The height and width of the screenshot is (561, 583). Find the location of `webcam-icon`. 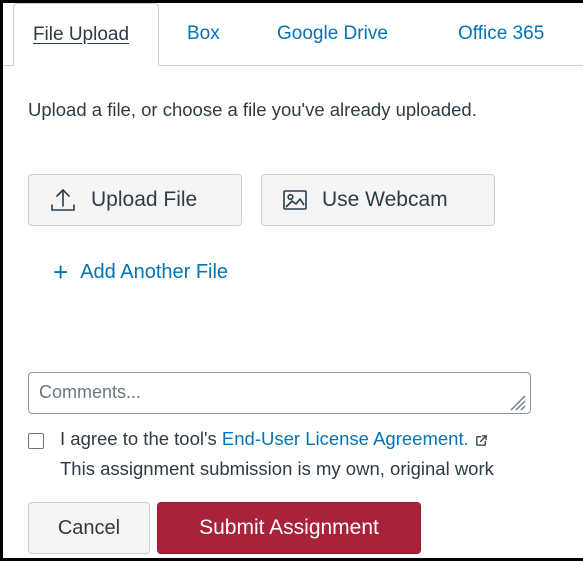

webcam-icon is located at coordinates (295, 200).